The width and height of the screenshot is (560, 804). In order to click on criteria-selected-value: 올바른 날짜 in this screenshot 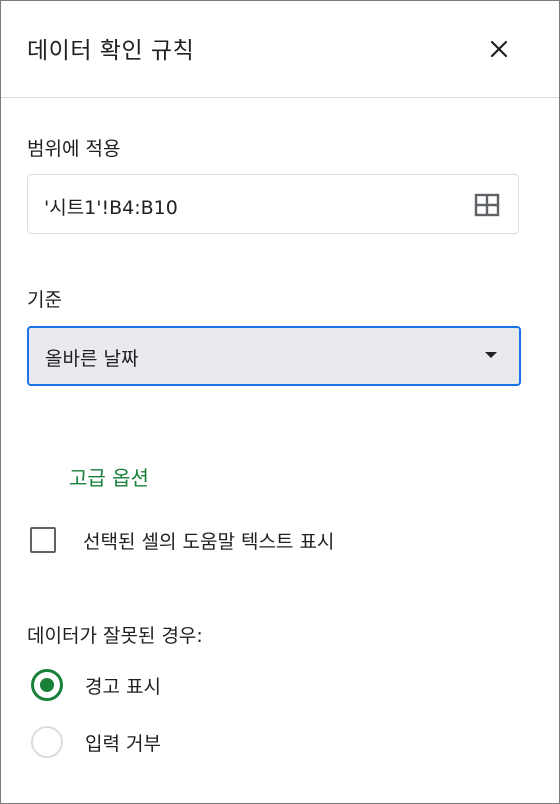, I will do `click(92, 359)`.